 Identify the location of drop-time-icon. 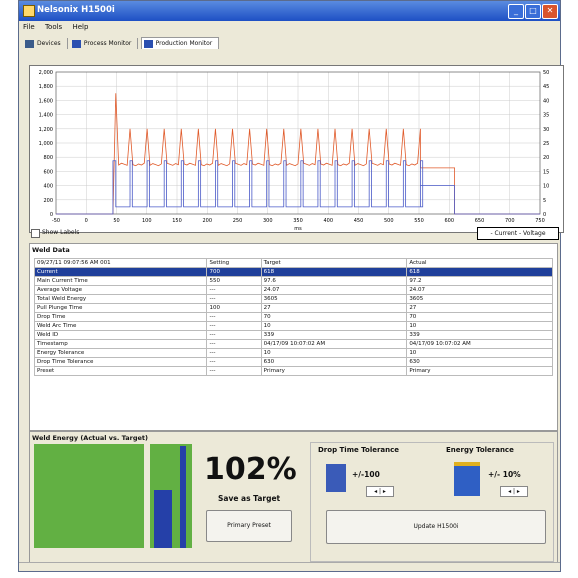
(336, 478).